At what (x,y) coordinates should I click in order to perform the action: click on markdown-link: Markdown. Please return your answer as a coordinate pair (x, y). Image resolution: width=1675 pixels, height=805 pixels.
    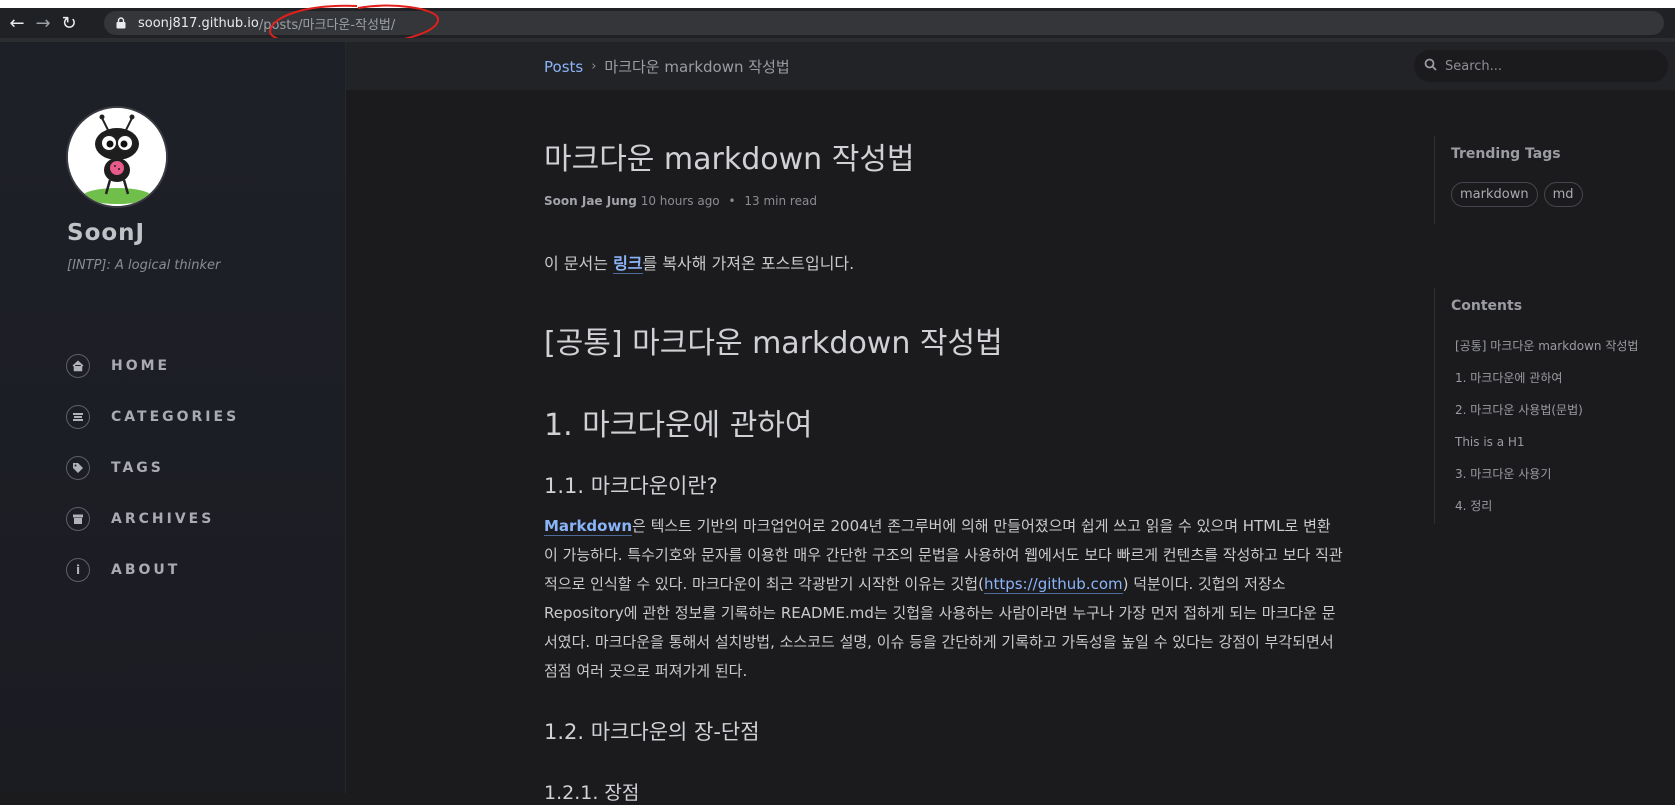
    Looking at the image, I should click on (588, 526).